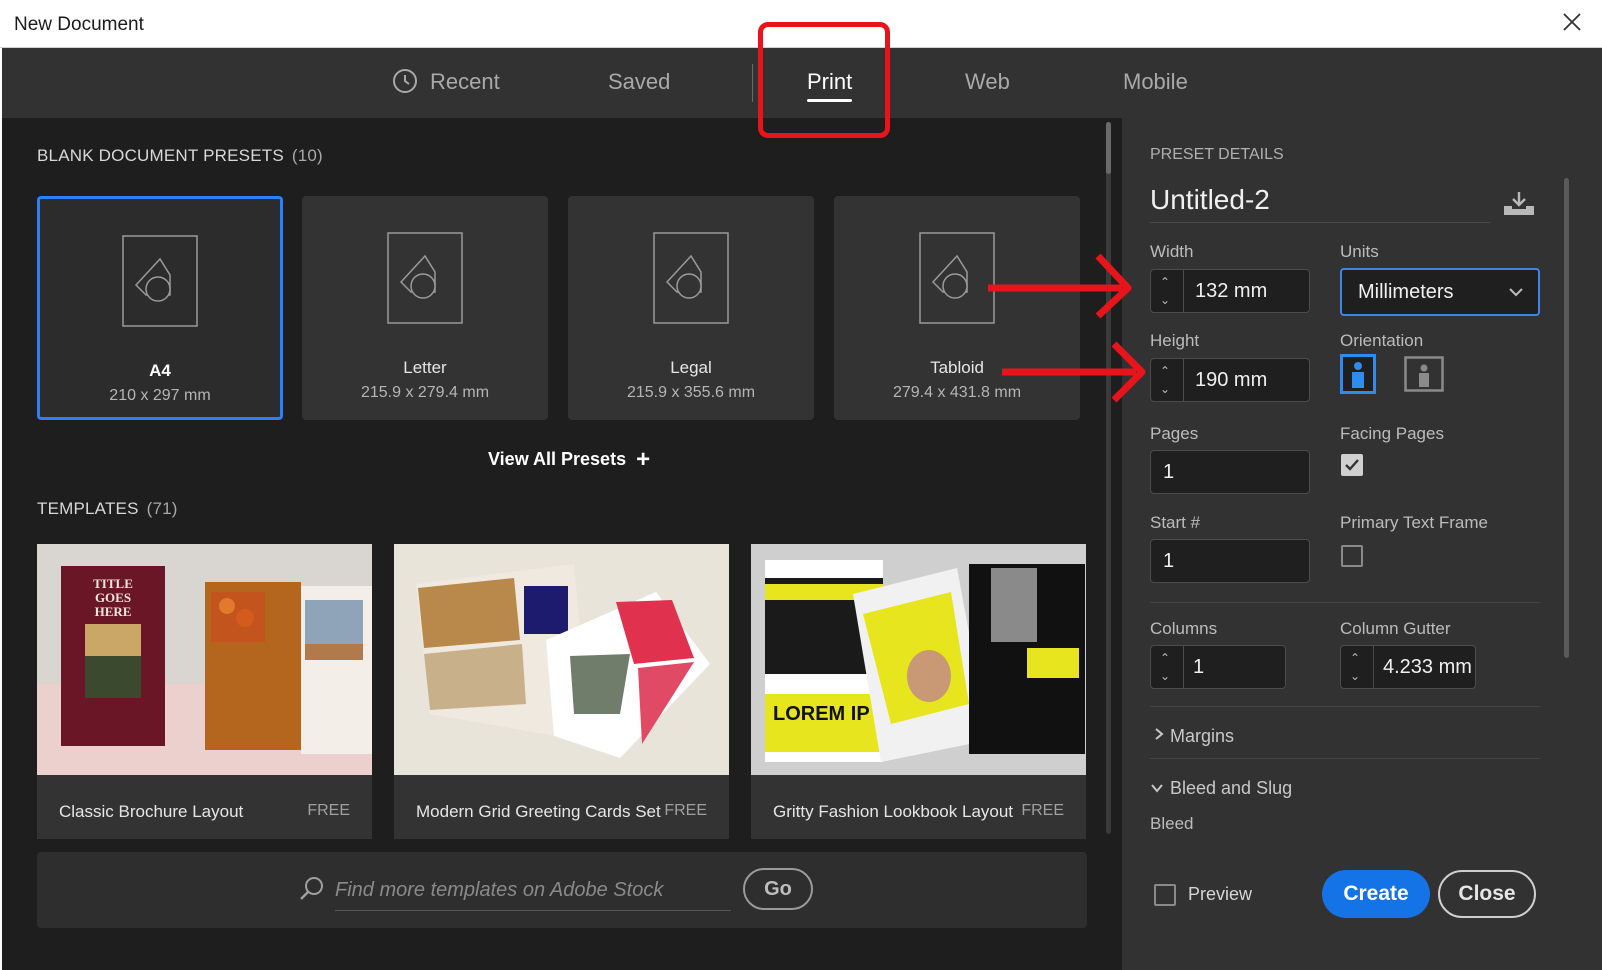  What do you see at coordinates (151, 811) in the screenshot?
I see `template-name: Classic Brochure Layout` at bounding box center [151, 811].